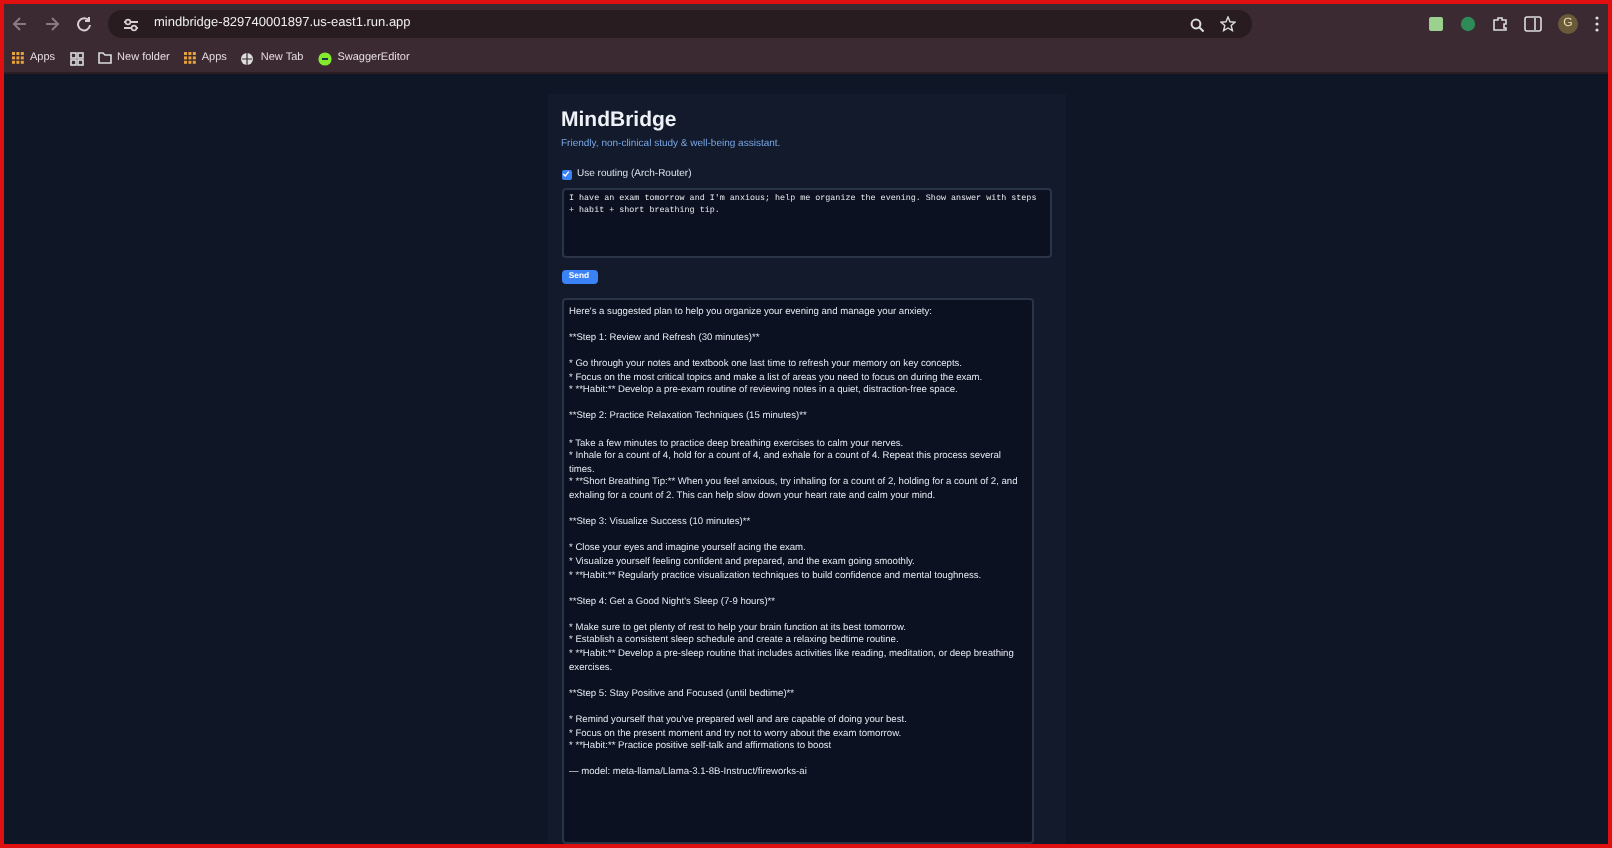 The height and width of the screenshot is (848, 1612). I want to click on grid-icon, so click(76, 58).